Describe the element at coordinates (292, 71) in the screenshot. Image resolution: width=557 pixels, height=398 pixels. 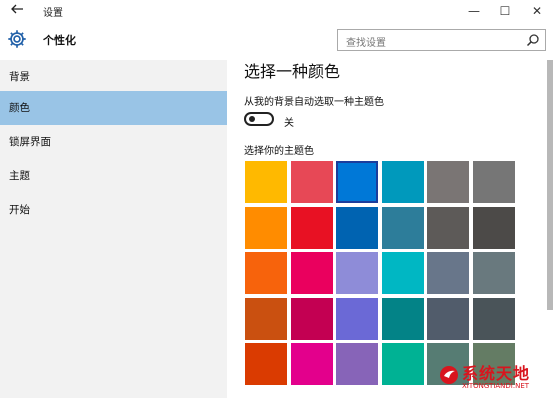
I see `section-title: 选择一种颜色` at that location.